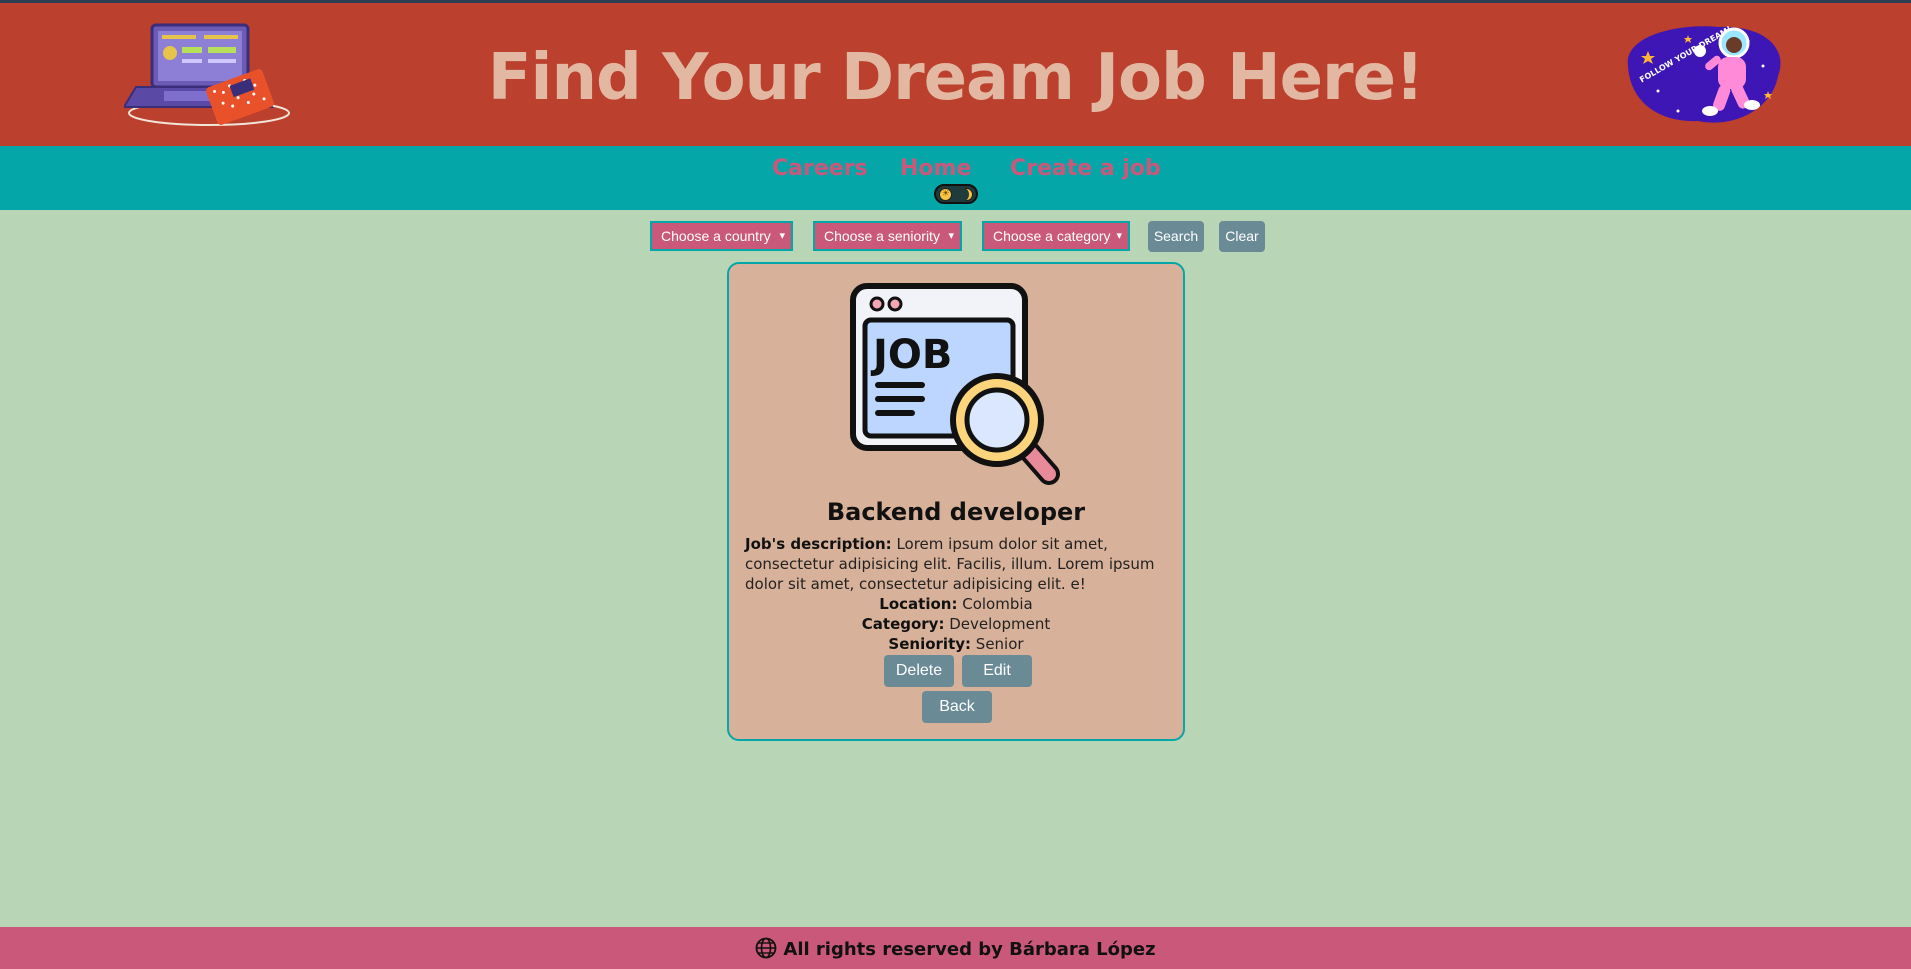  What do you see at coordinates (956, 512) in the screenshot?
I see `job-title: Backend developer` at bounding box center [956, 512].